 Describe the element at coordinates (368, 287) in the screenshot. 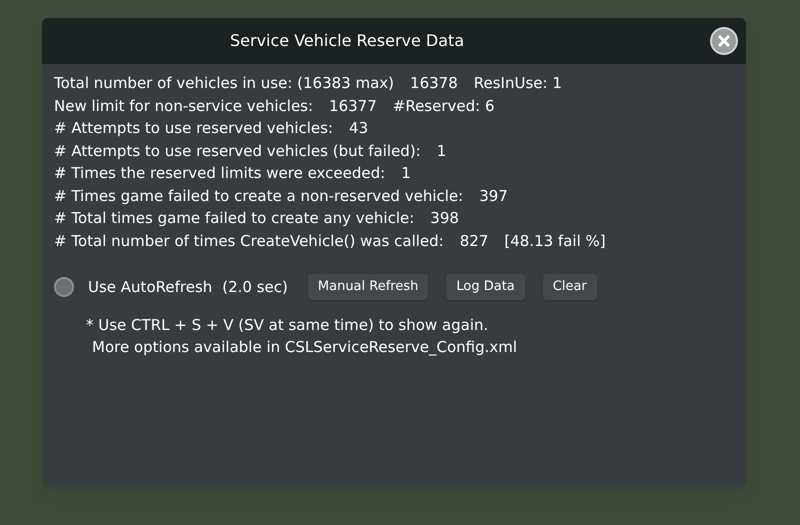

I see `action-button: Manual Refresh` at that location.